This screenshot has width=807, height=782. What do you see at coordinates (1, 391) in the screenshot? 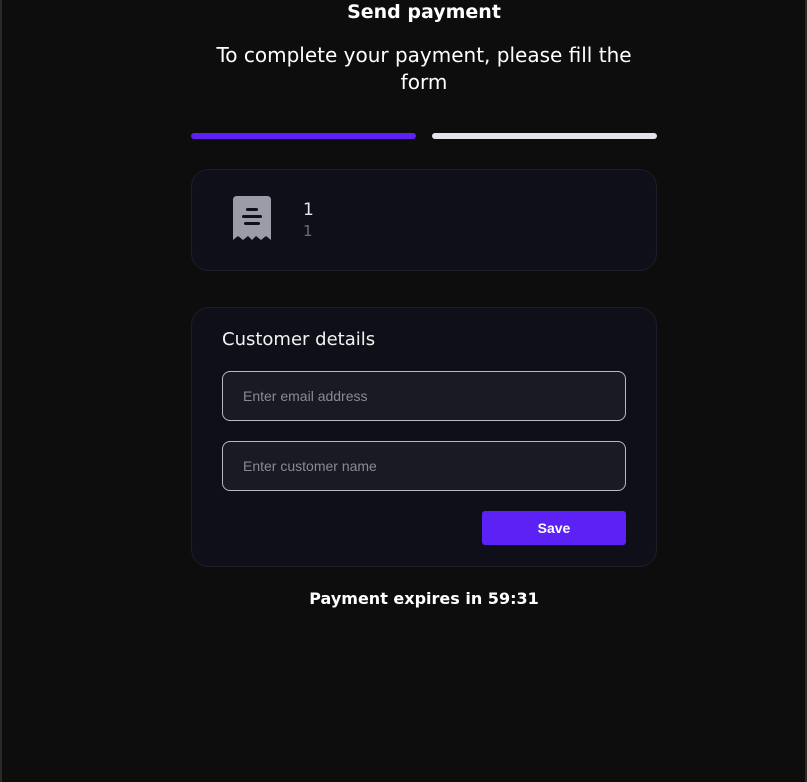
I see `window-edge-left` at bounding box center [1, 391].